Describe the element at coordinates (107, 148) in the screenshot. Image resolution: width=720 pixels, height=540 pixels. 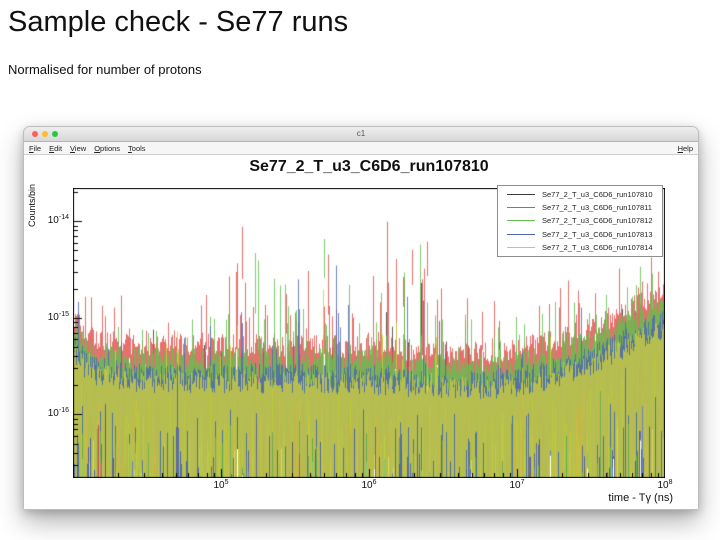
I see `menu-options: Options` at that location.